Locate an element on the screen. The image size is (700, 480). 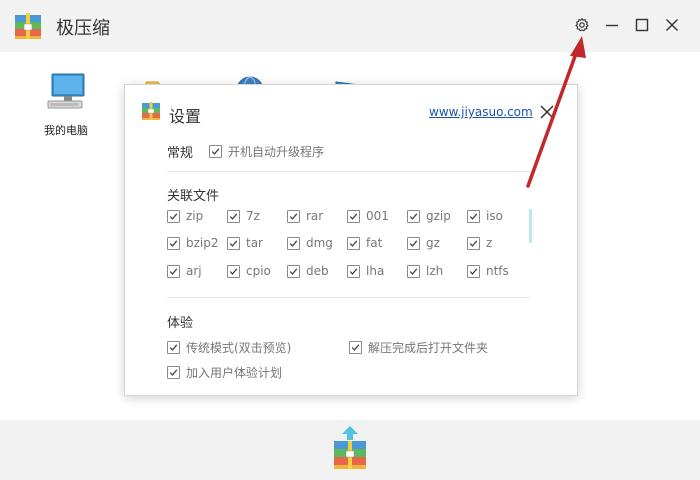
option-label: 001 is located at coordinates (377, 216).